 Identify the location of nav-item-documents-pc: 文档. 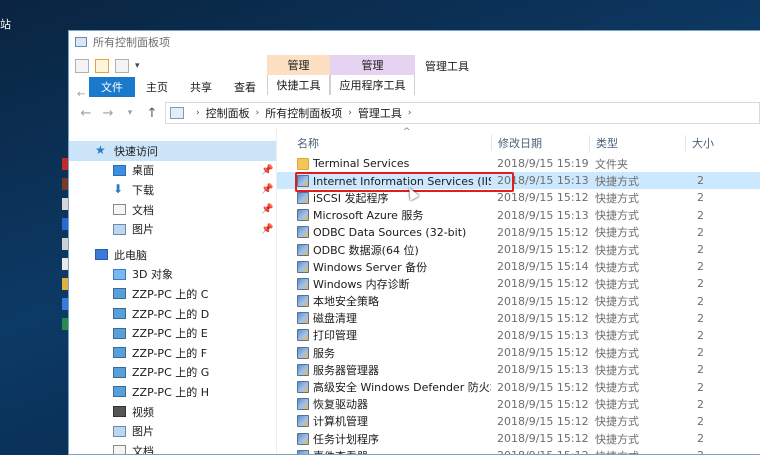
(172, 447).